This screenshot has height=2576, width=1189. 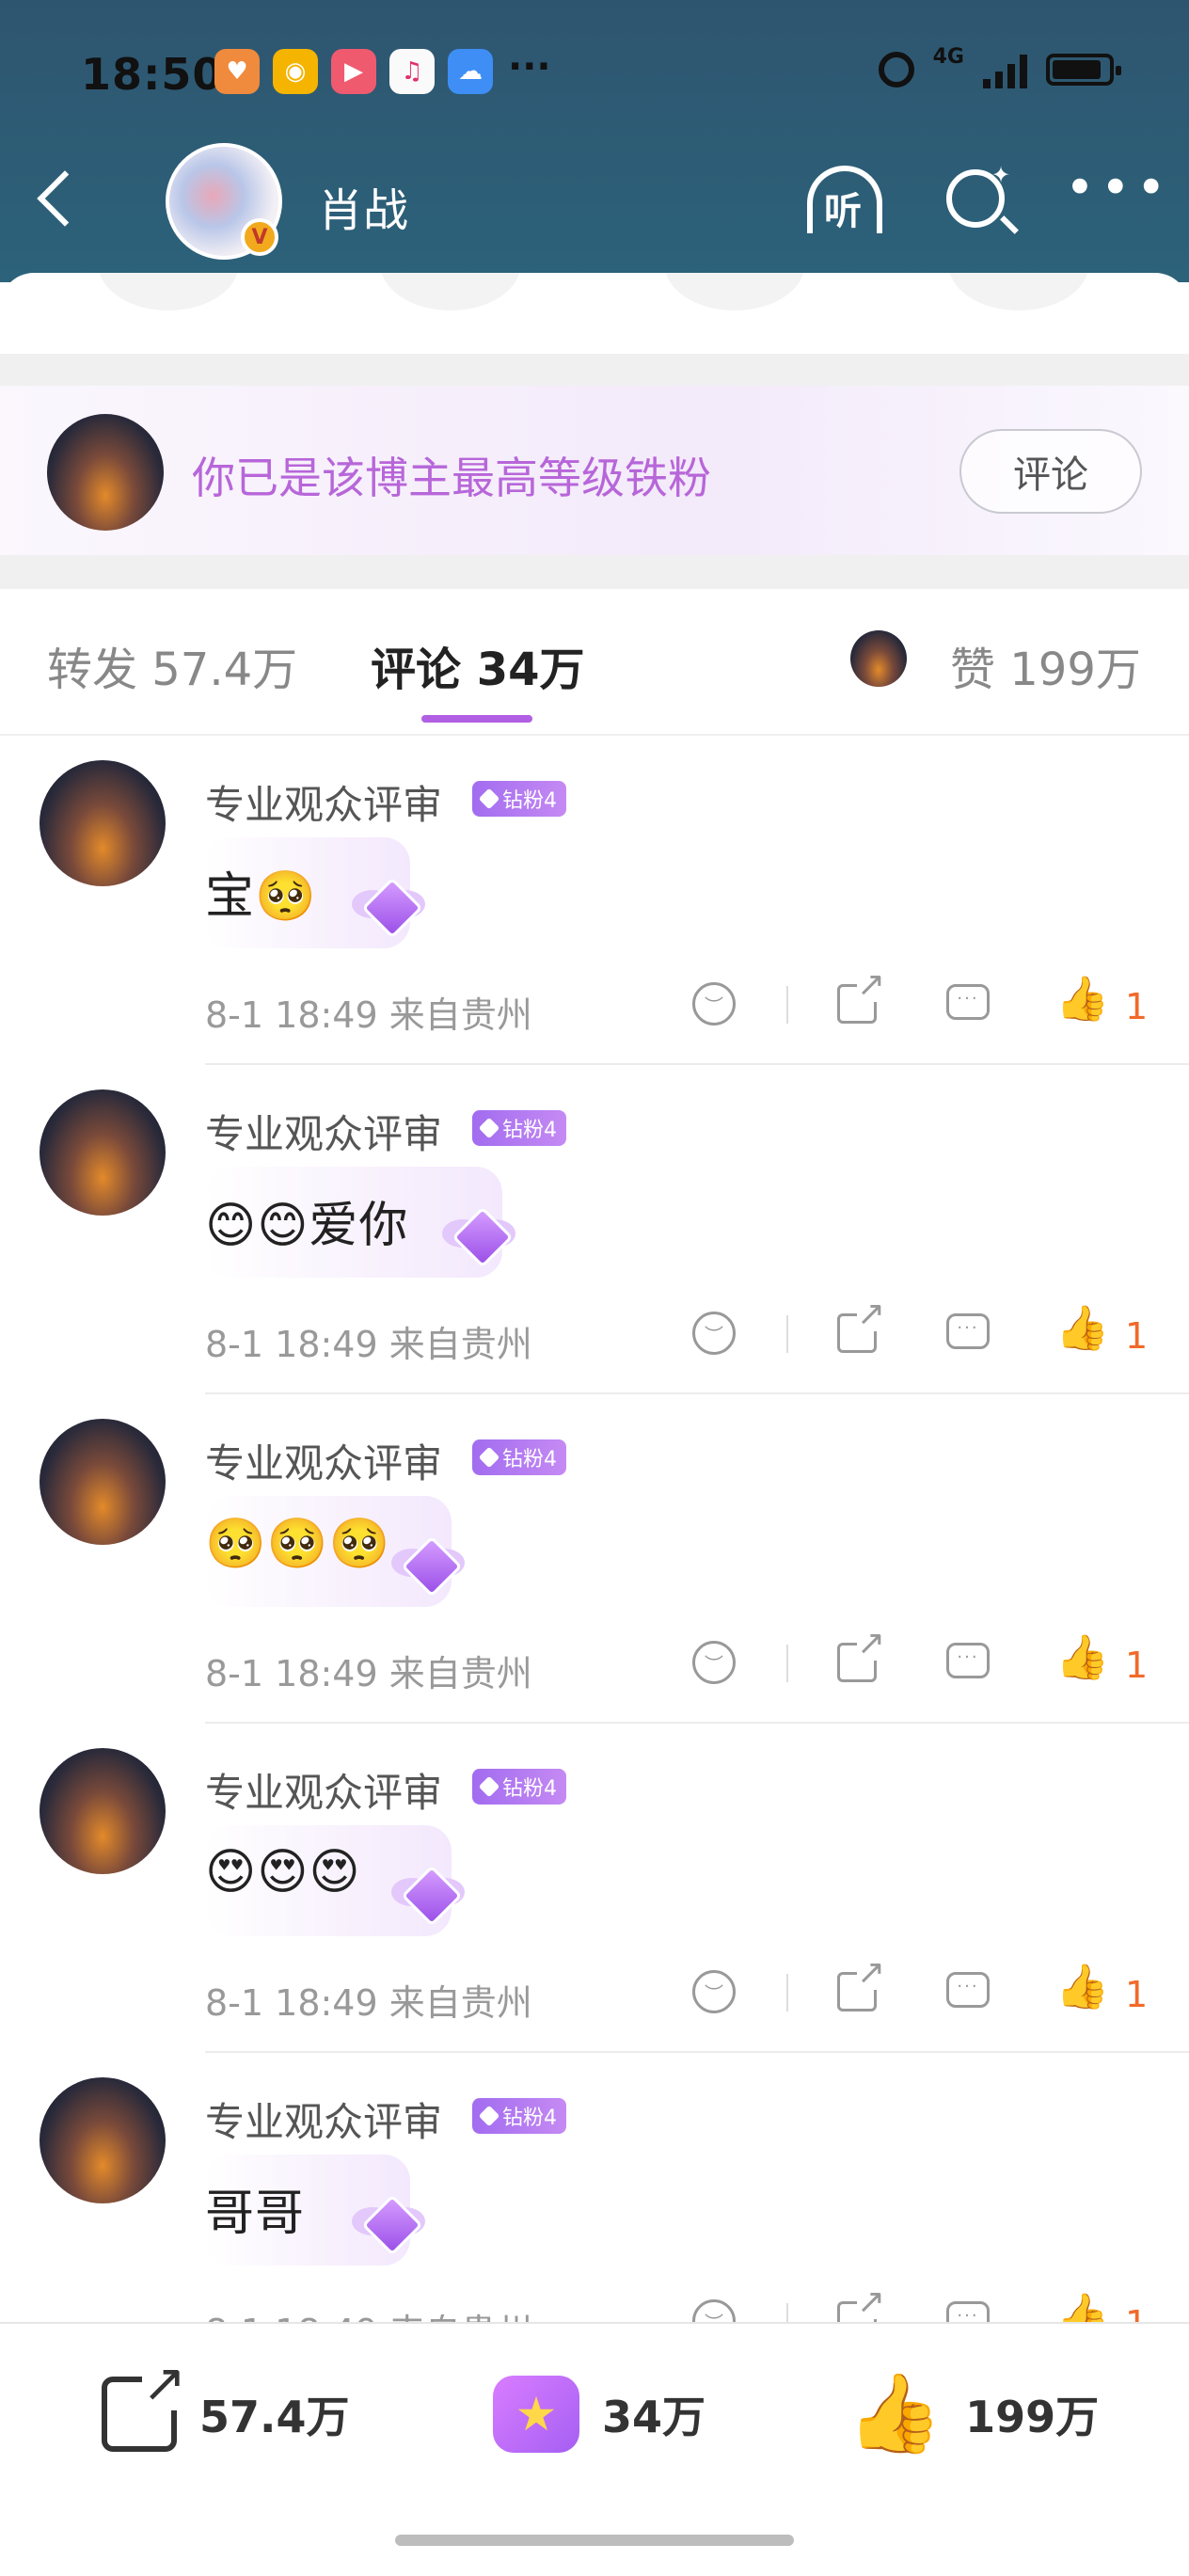 I want to click on repost-count: 57.4万, so click(x=274, y=2417).